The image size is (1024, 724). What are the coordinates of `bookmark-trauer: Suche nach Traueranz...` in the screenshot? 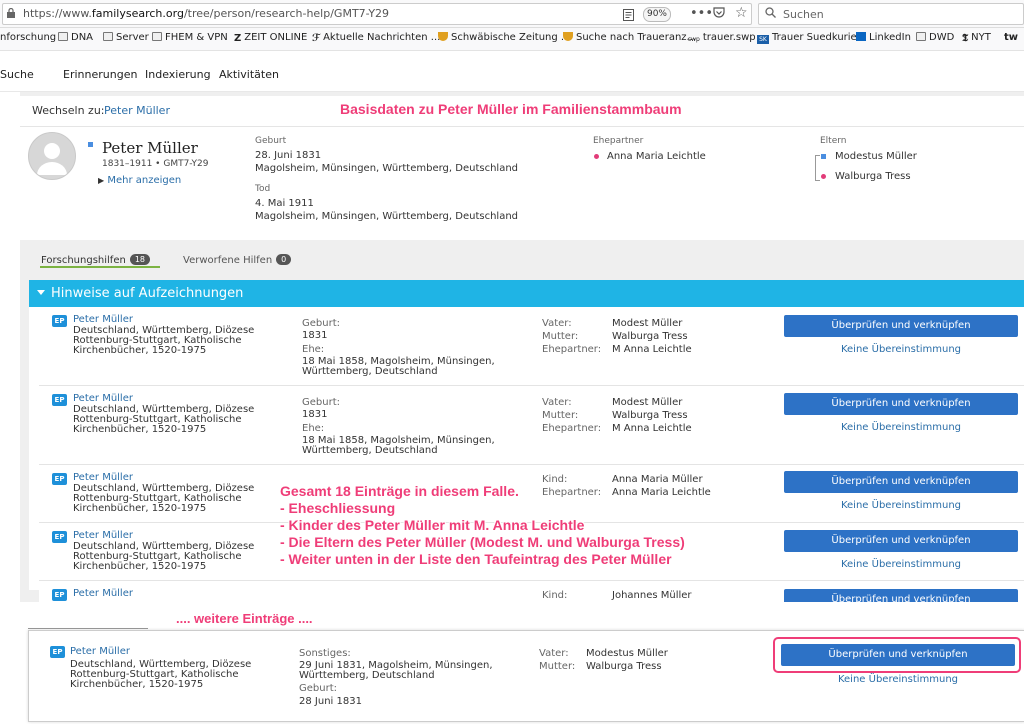 It's located at (629, 37).